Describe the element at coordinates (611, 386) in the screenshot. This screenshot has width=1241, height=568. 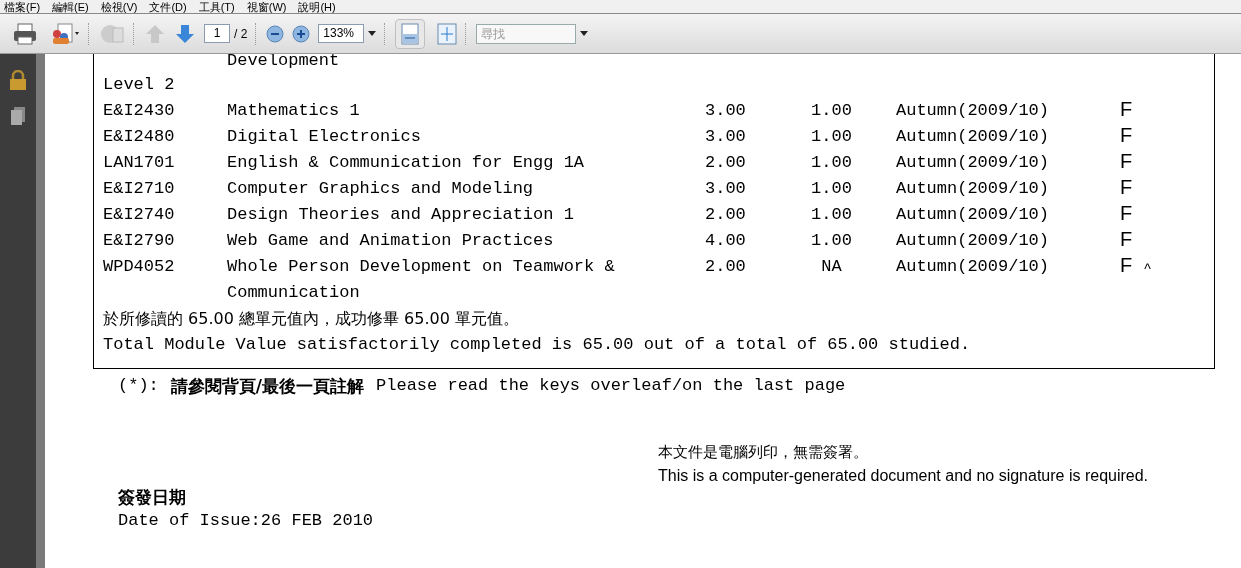
I see `footnote-english: Please read the keys overleaf/on the last page` at that location.